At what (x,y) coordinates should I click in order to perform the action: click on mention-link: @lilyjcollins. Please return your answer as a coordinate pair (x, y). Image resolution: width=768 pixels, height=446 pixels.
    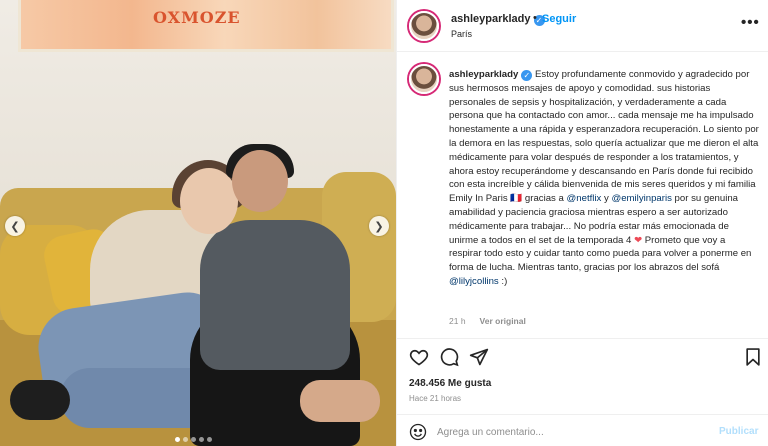
    Looking at the image, I should click on (474, 281).